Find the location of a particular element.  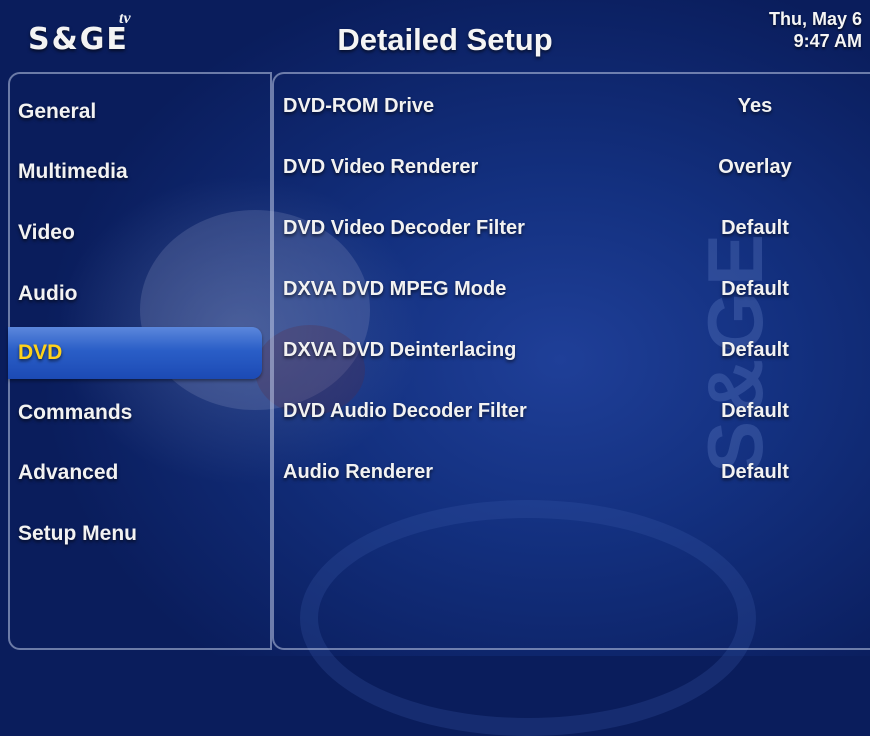

sage-logo-tv: tv is located at coordinates (125, 18).